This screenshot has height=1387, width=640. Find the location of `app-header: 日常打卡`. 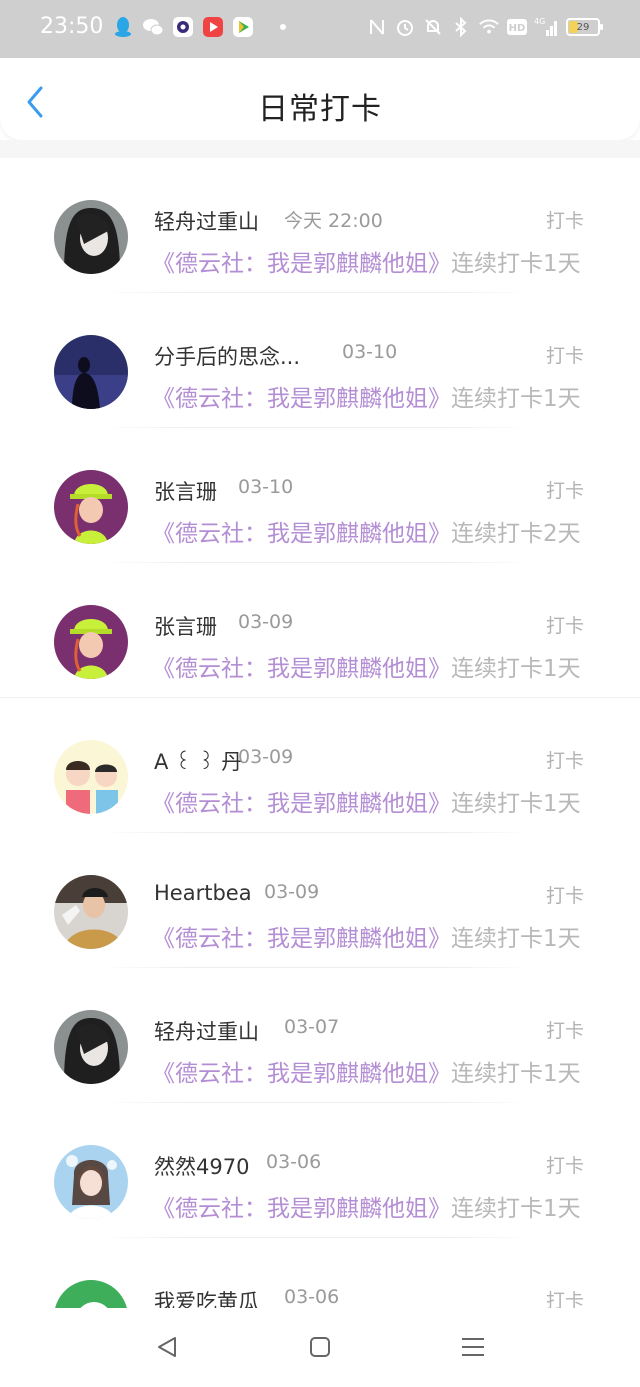

app-header: 日常打卡 is located at coordinates (320, 99).